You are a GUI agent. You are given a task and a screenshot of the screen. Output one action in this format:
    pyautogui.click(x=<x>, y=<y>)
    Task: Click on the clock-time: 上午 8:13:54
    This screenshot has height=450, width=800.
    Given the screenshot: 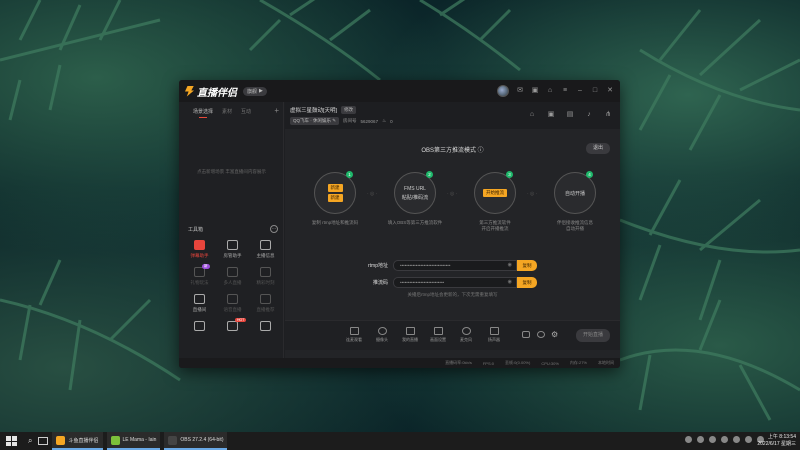 What is the action you would take?
    pyautogui.click(x=781, y=437)
    